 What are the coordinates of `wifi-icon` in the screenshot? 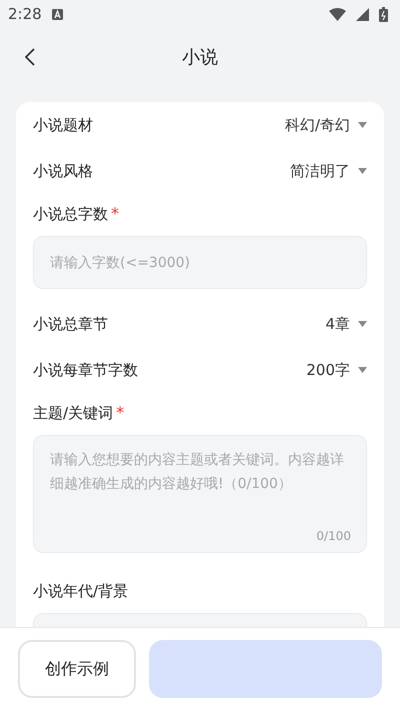 It's located at (337, 14).